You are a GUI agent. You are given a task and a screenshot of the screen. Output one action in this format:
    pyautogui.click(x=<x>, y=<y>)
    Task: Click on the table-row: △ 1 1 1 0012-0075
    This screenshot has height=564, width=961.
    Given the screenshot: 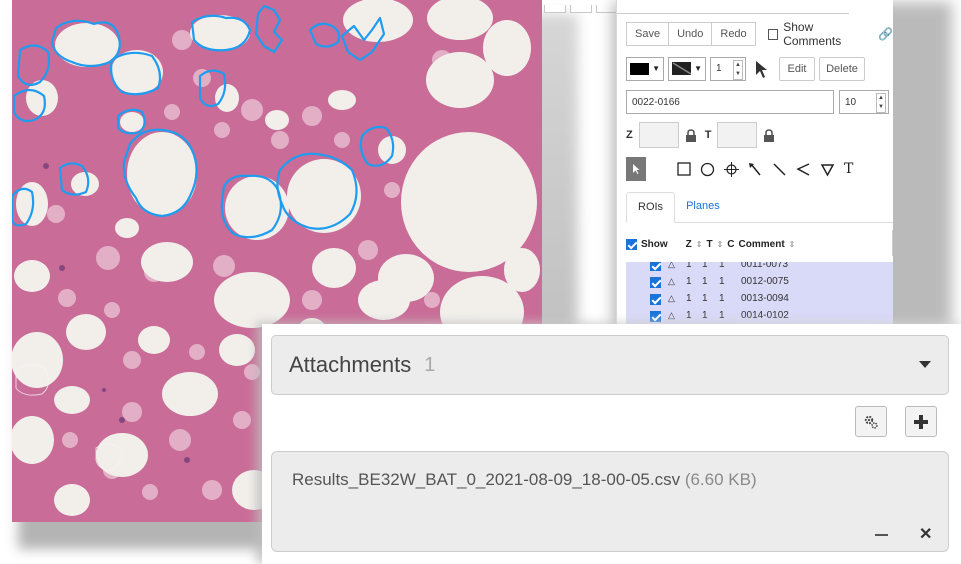 What is the action you would take?
    pyautogui.click(x=759, y=281)
    